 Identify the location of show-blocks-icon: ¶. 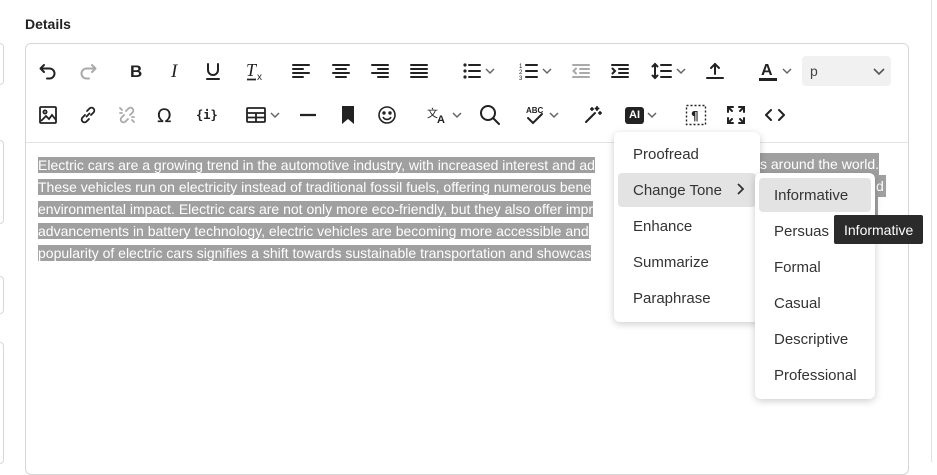
(696, 115).